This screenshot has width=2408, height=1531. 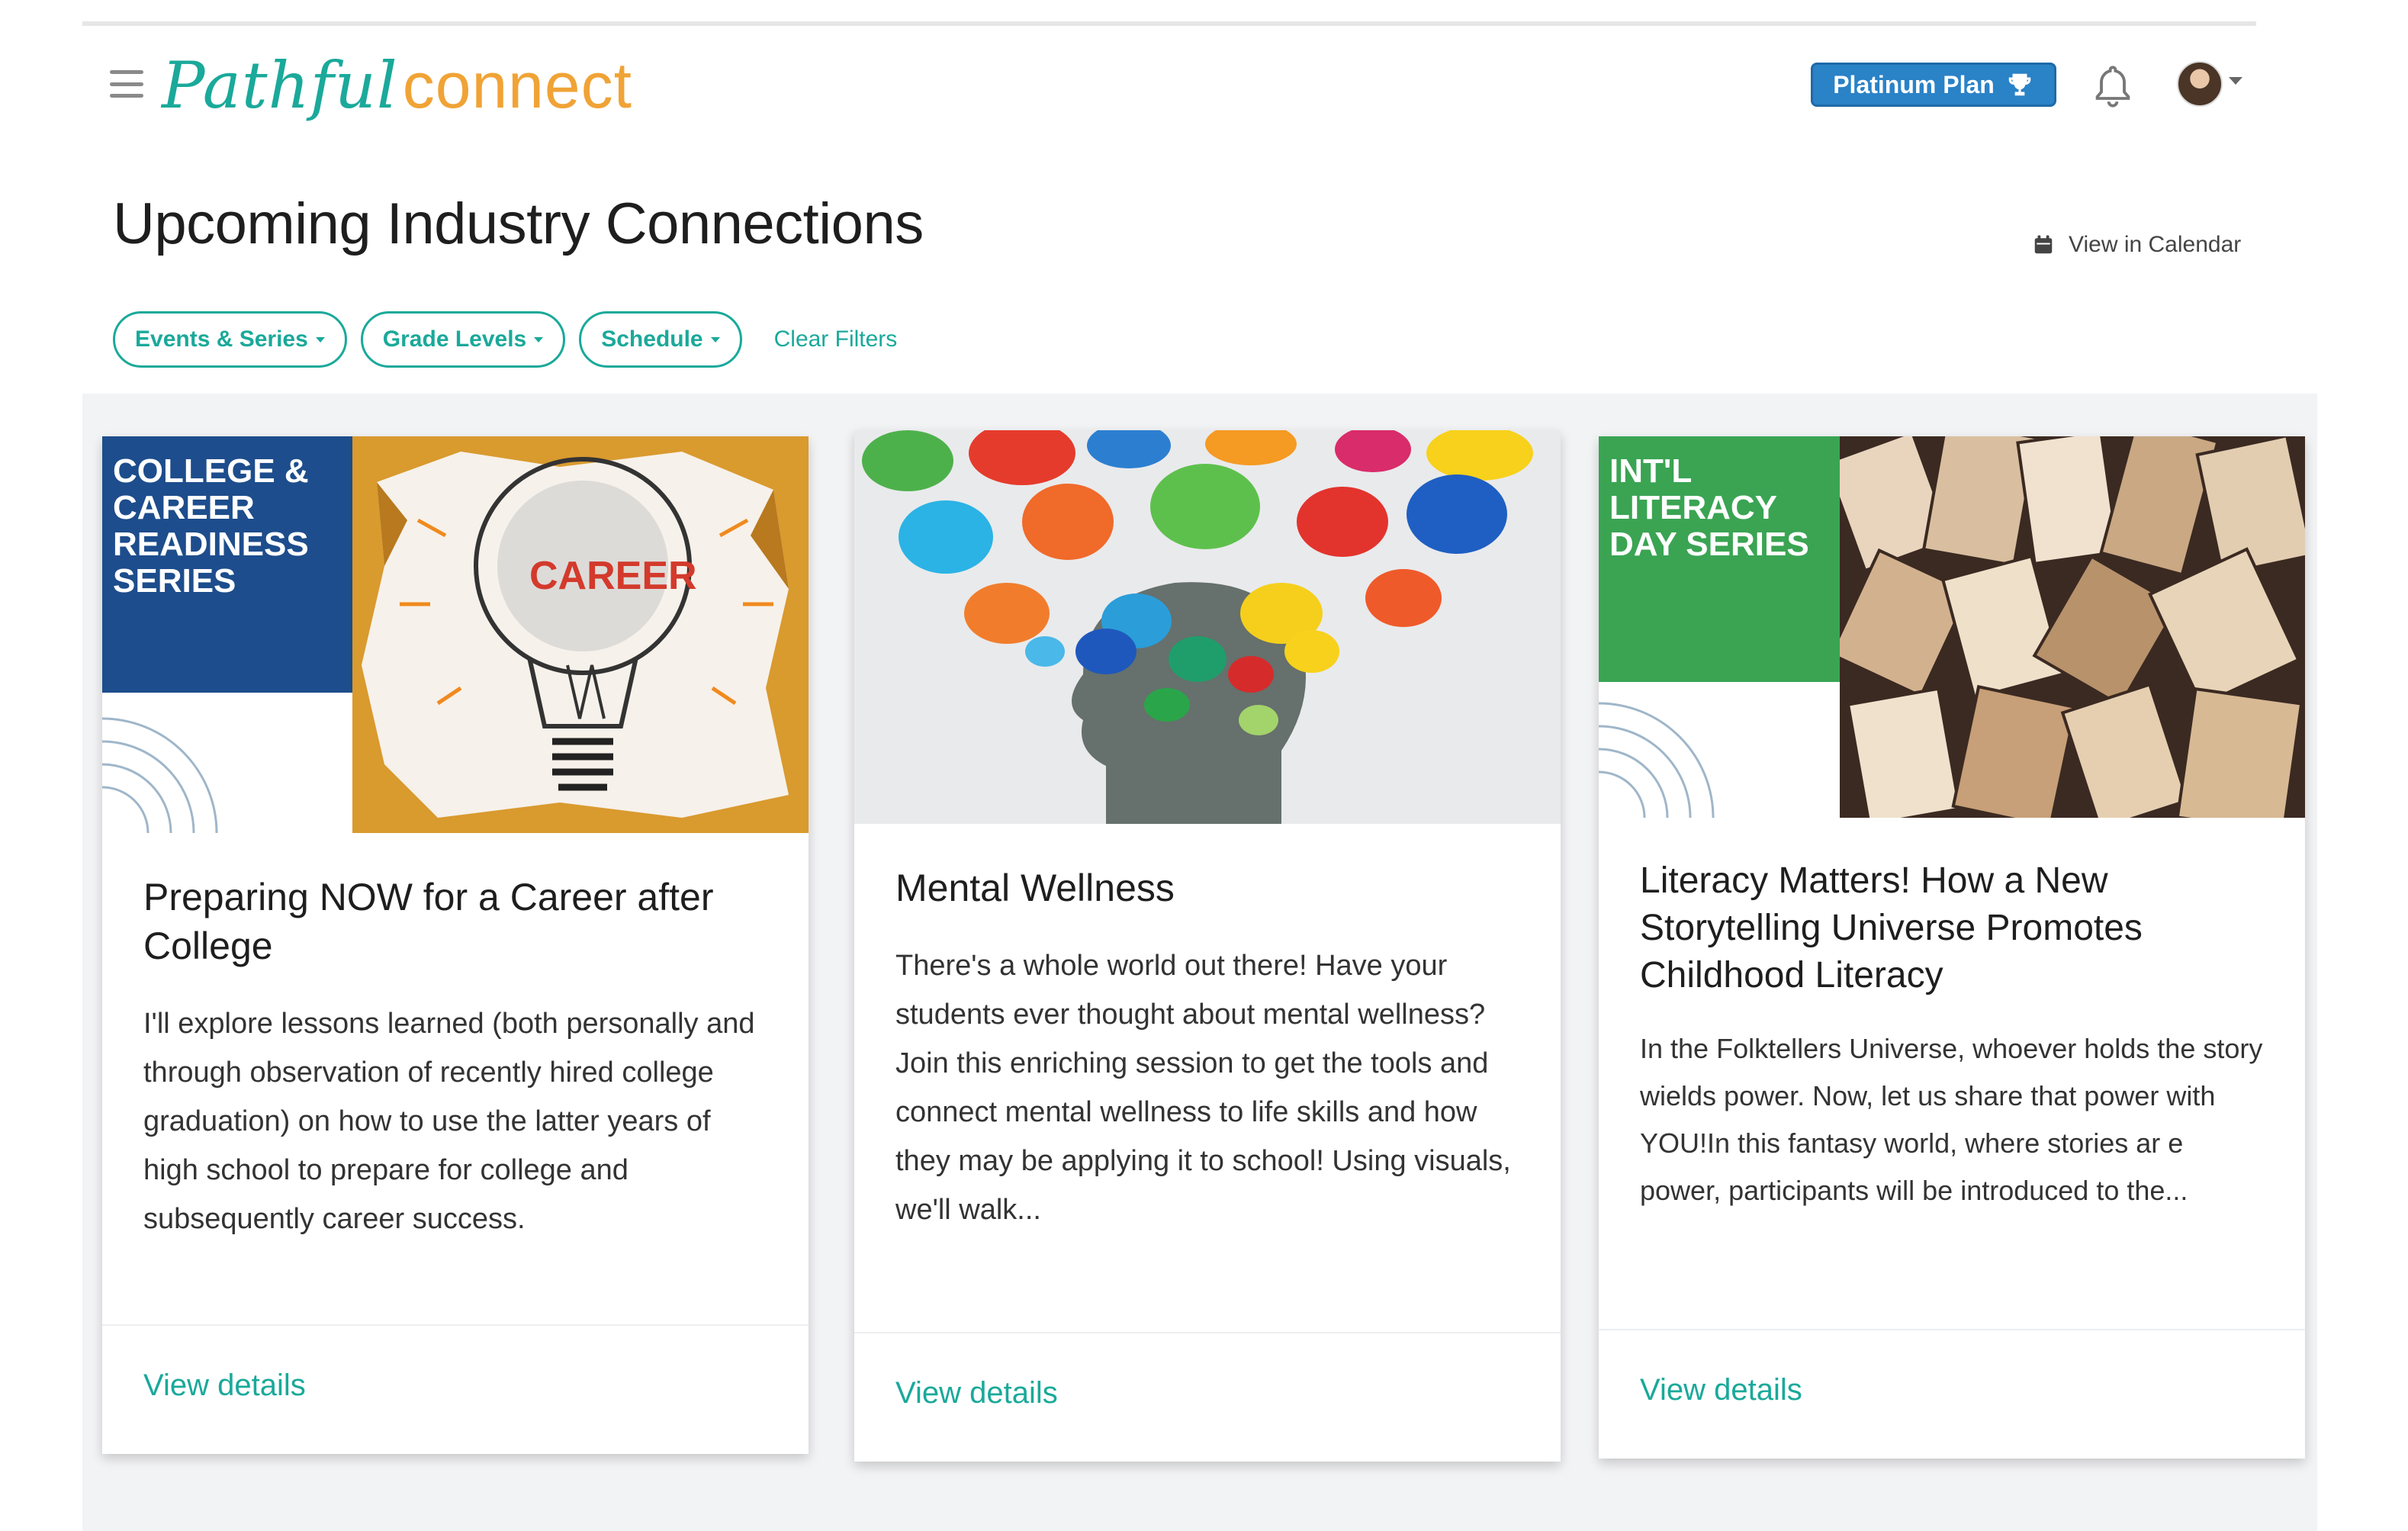 What do you see at coordinates (221, 339) in the screenshot?
I see `filter-label: Events & Series` at bounding box center [221, 339].